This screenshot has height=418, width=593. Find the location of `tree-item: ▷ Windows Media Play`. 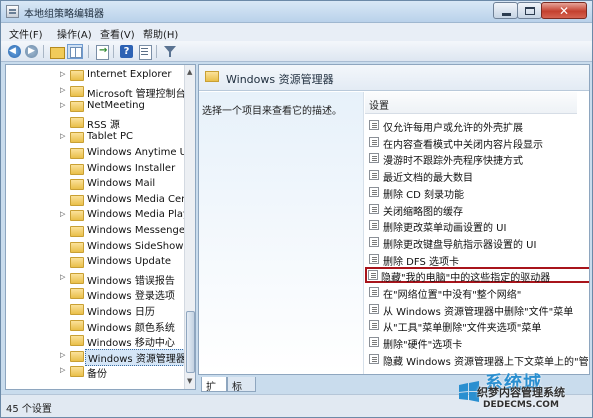

tree-item: ▷ Windows Media Play is located at coordinates (97, 215).